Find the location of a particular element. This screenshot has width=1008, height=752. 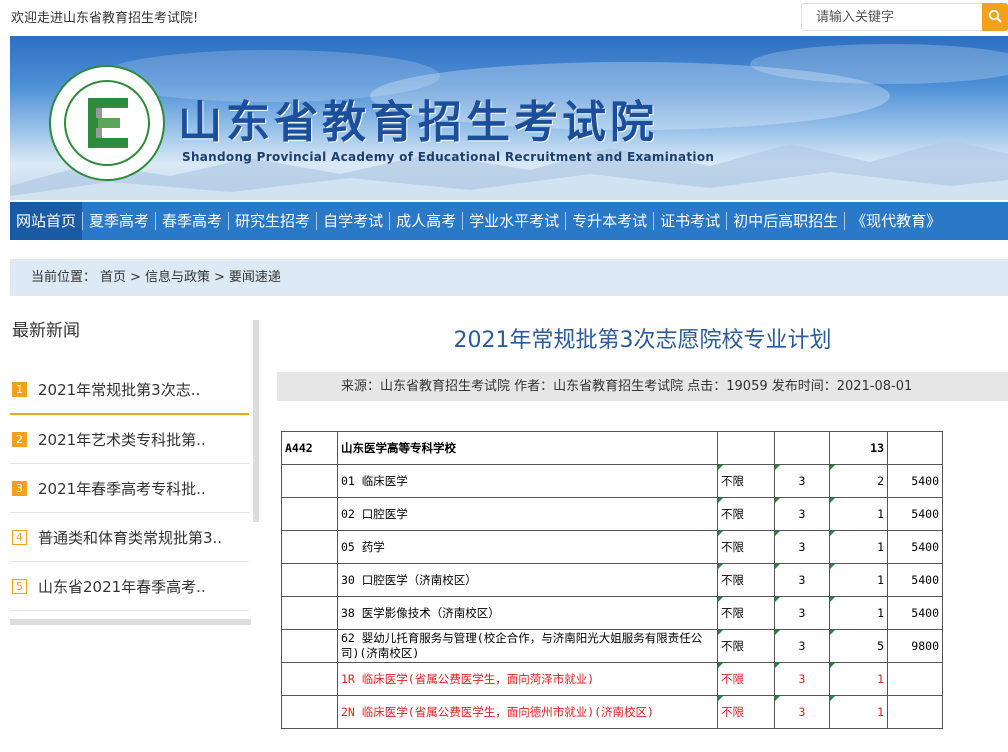

academy-logo is located at coordinates (107, 123).